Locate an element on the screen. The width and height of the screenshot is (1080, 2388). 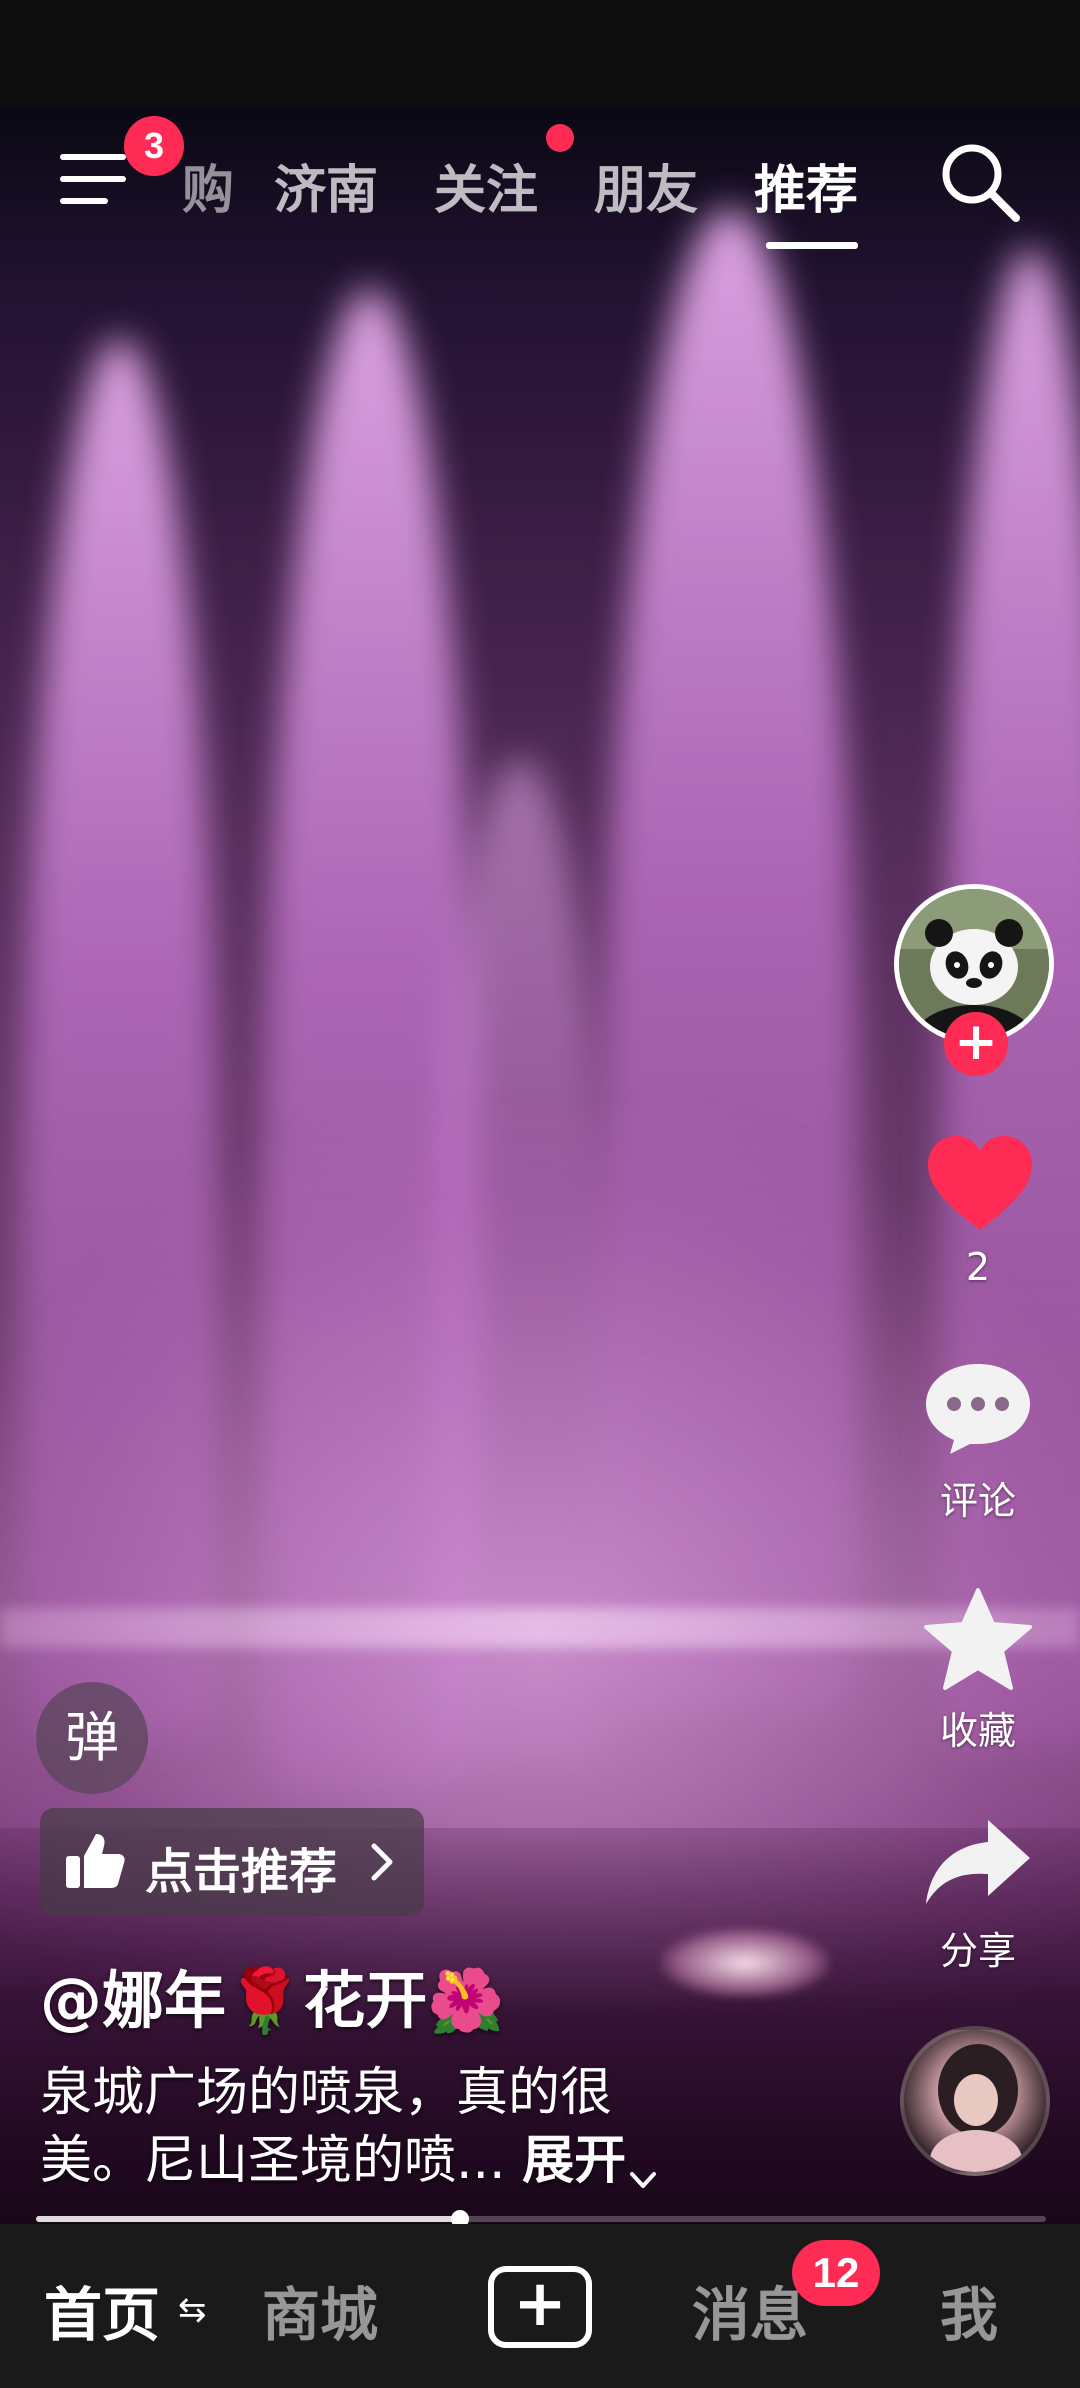
menu-icon is located at coordinates (95, 180).